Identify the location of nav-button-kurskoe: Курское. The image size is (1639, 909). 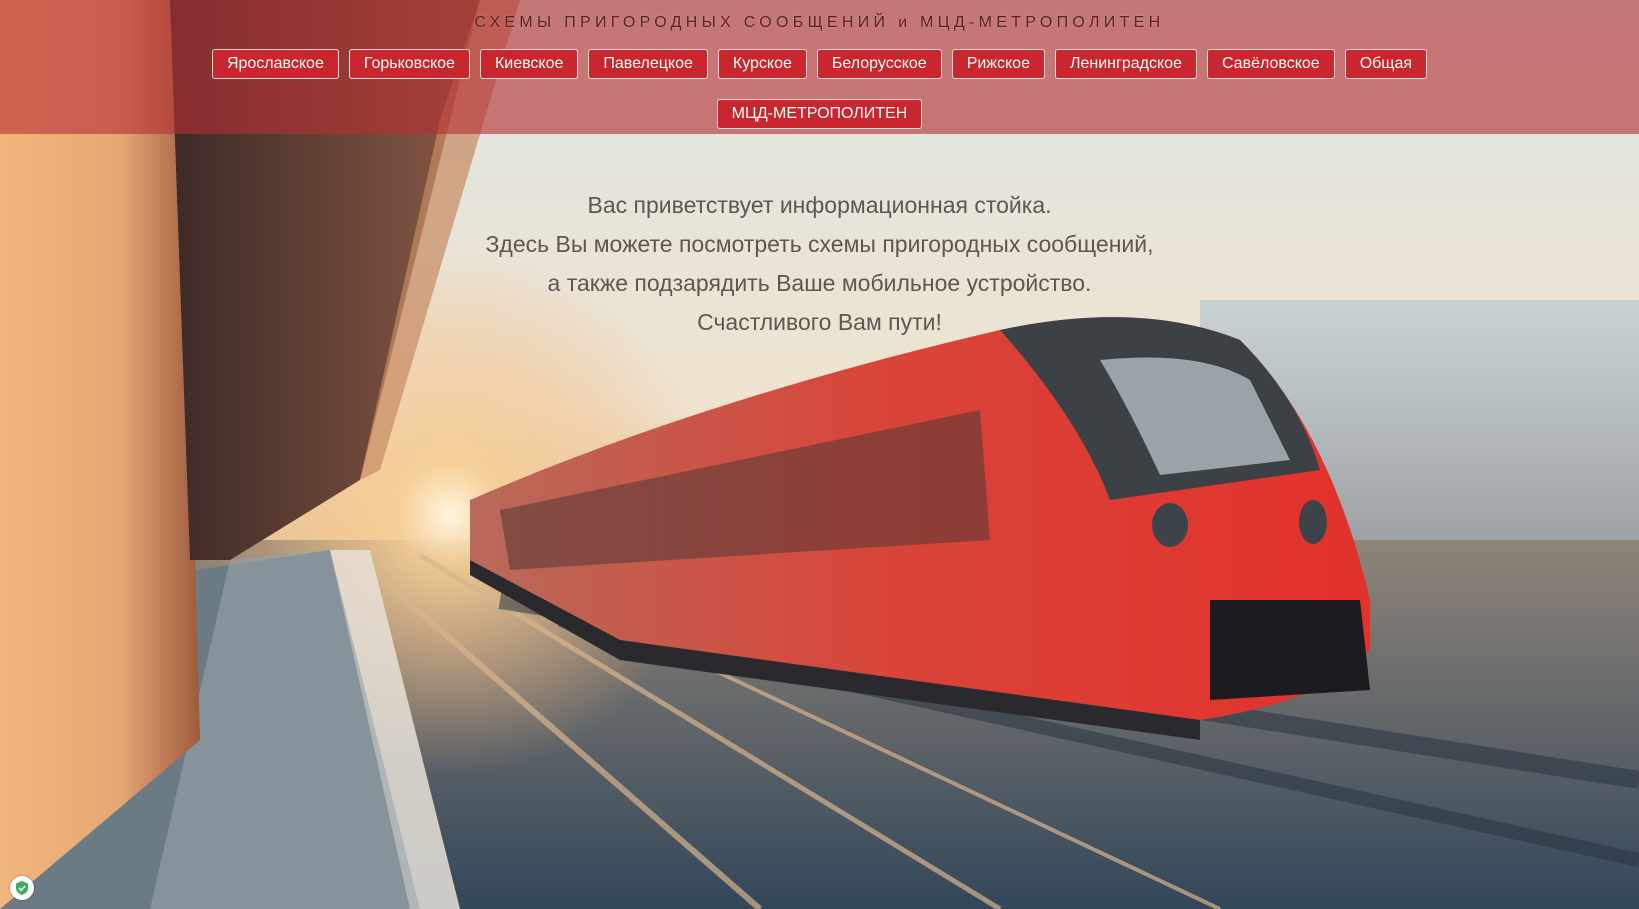
(762, 64).